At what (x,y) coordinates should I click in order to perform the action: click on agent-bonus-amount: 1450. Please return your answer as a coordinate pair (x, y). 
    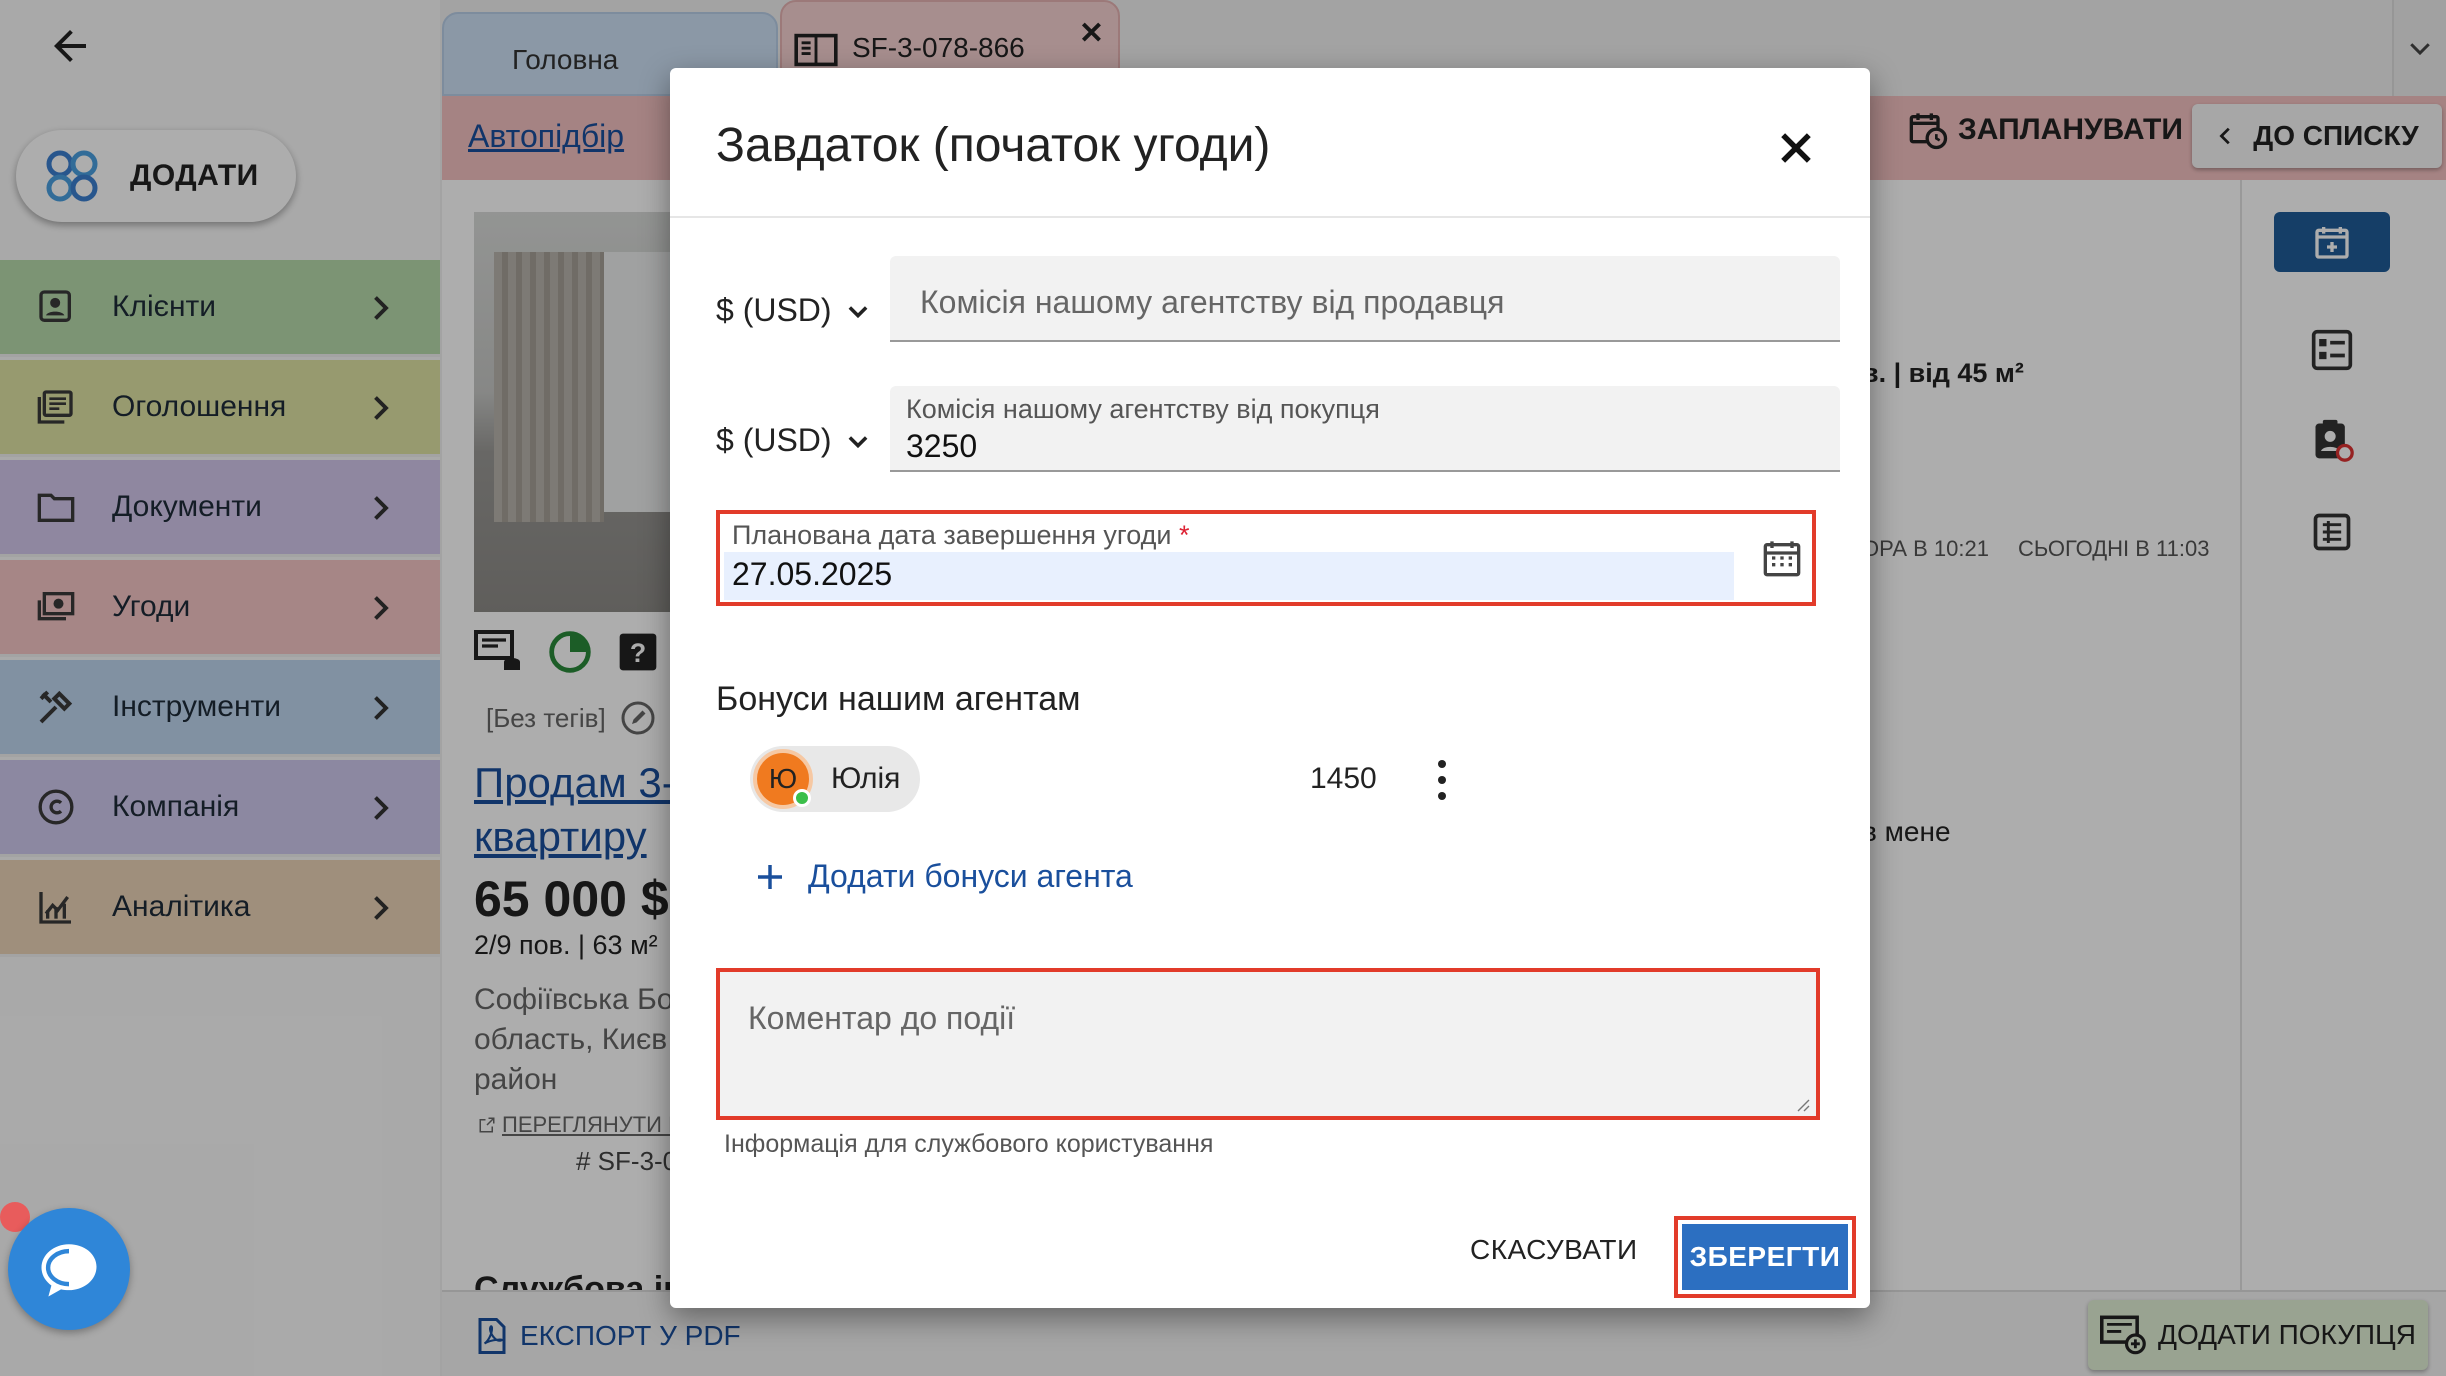
    Looking at the image, I should click on (1343, 778).